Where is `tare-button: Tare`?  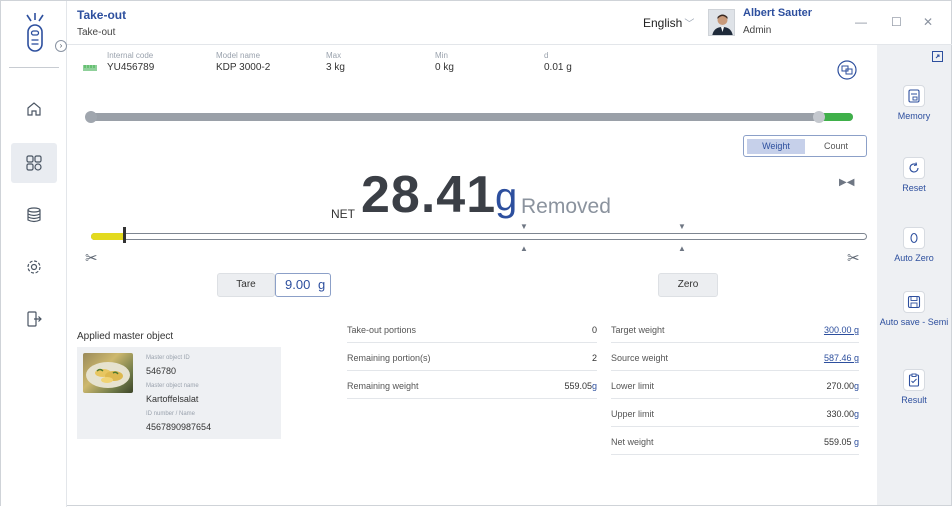 tare-button: Tare is located at coordinates (246, 285).